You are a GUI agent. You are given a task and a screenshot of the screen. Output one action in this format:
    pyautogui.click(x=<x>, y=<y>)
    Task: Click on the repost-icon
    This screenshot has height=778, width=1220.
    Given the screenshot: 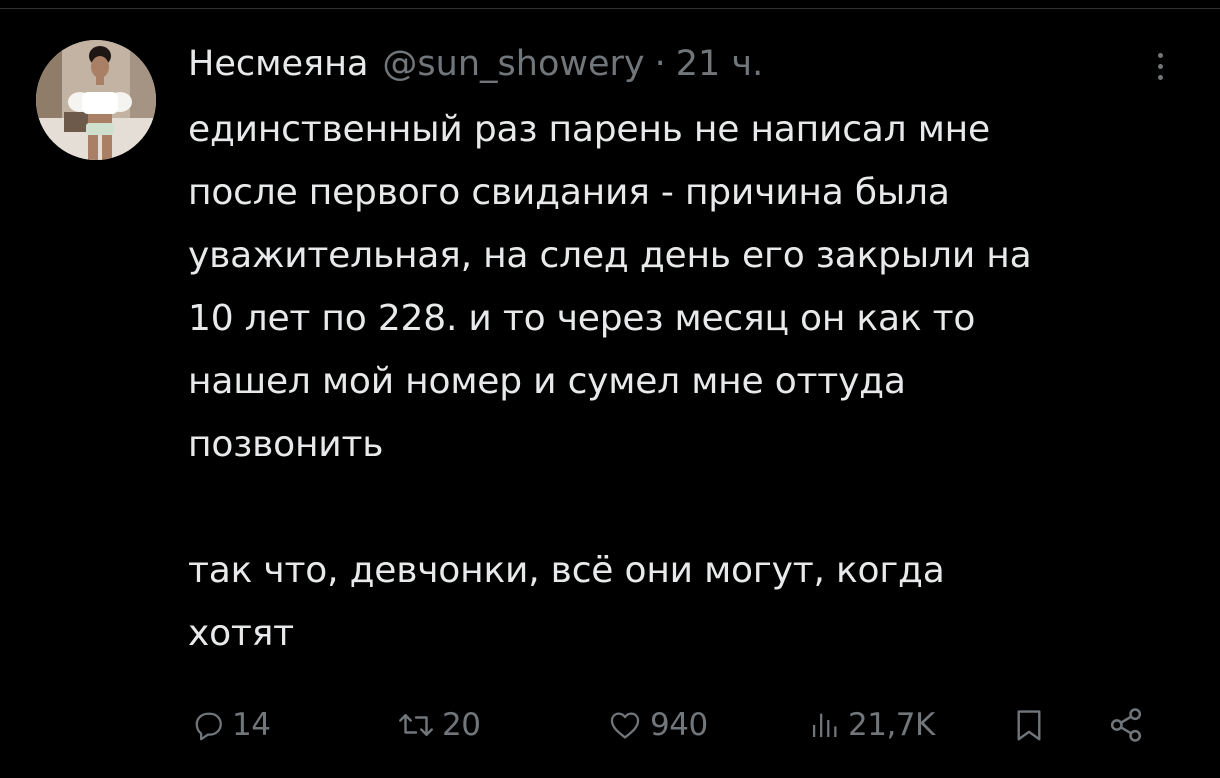 What is the action you would take?
    pyautogui.click(x=416, y=725)
    